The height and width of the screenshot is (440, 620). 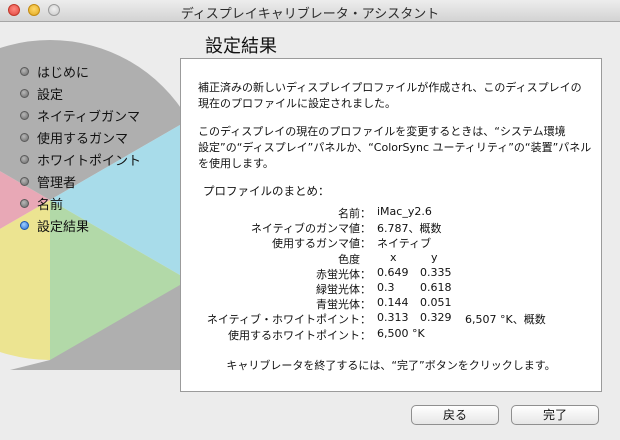 I want to click on summary-value-blue-y: 0.051, so click(x=436, y=302).